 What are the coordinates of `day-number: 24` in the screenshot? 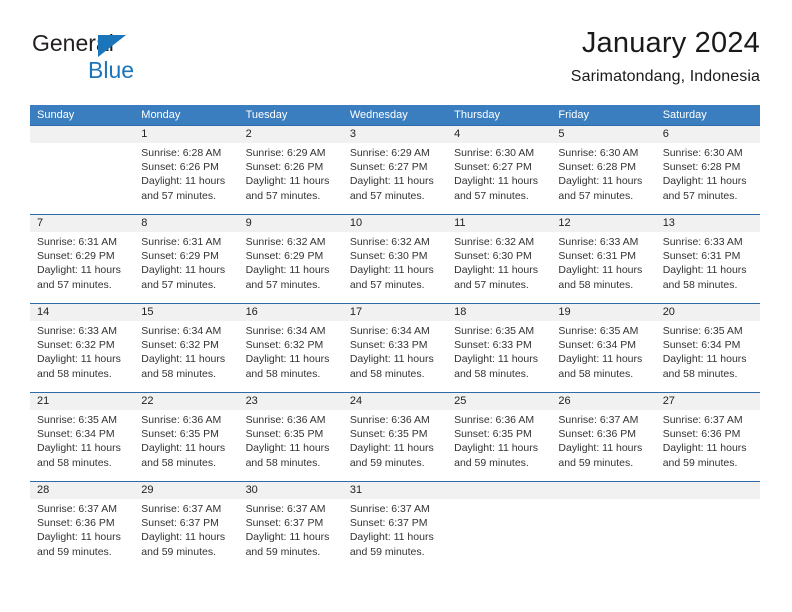 It's located at (395, 401).